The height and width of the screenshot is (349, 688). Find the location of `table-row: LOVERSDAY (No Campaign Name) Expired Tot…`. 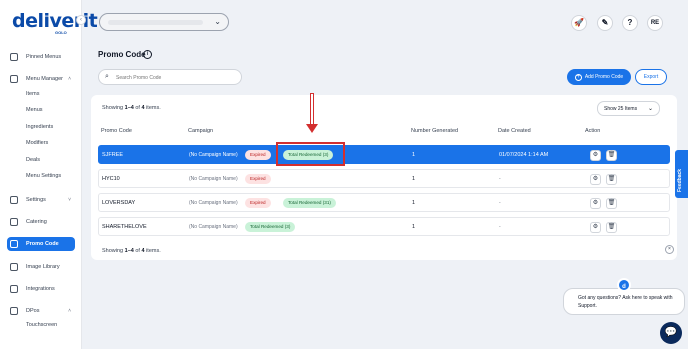

table-row: LOVERSDAY (No Campaign Name) Expired Tot… is located at coordinates (384, 202).